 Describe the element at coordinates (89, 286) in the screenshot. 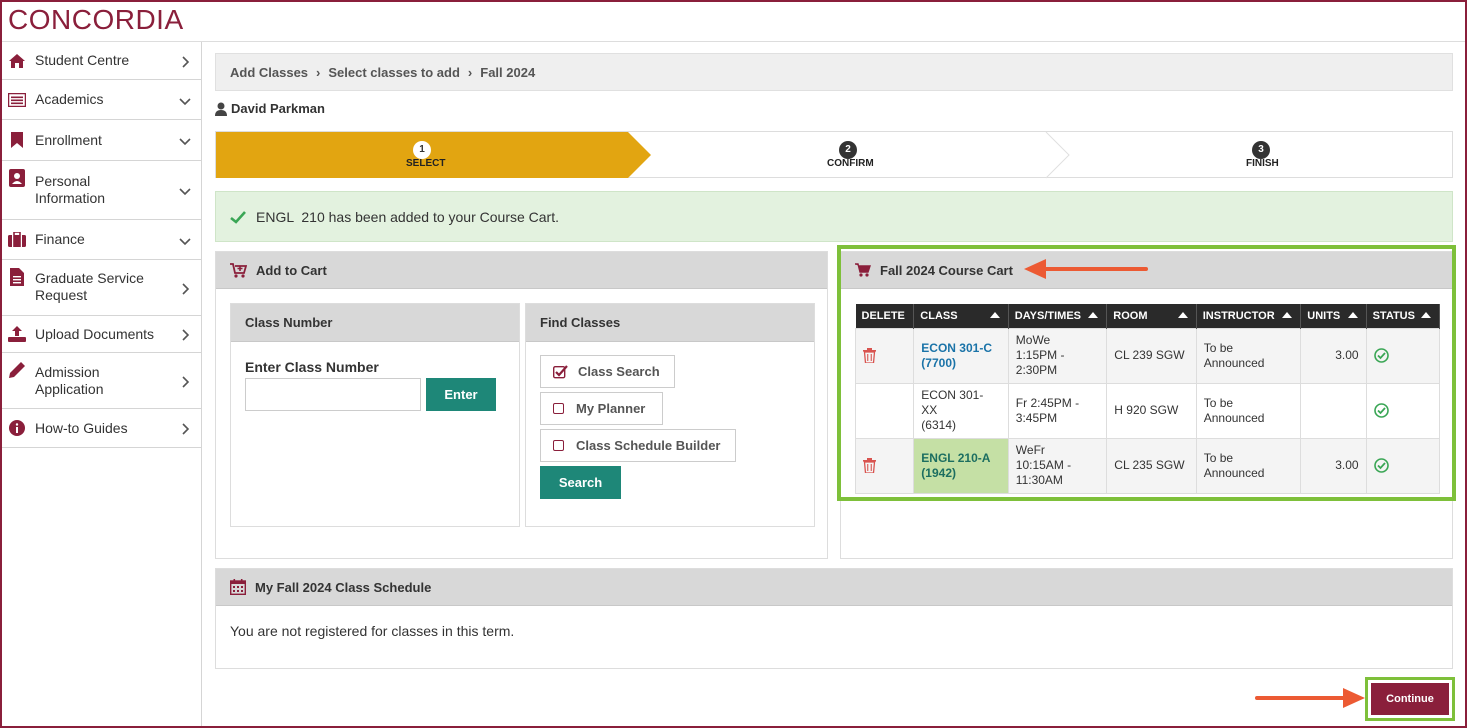

I see `sidebar-item-label: Graduate Service Request` at that location.